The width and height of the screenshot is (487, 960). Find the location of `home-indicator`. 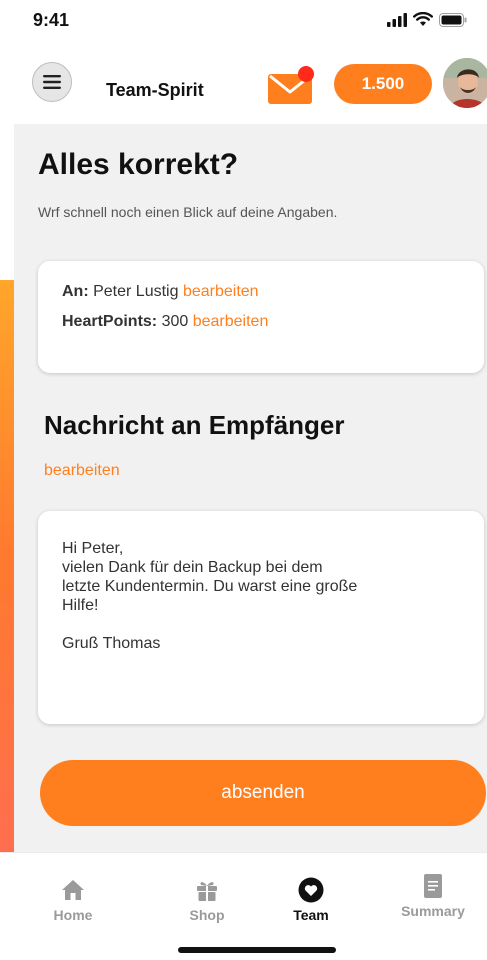

home-indicator is located at coordinates (257, 950).